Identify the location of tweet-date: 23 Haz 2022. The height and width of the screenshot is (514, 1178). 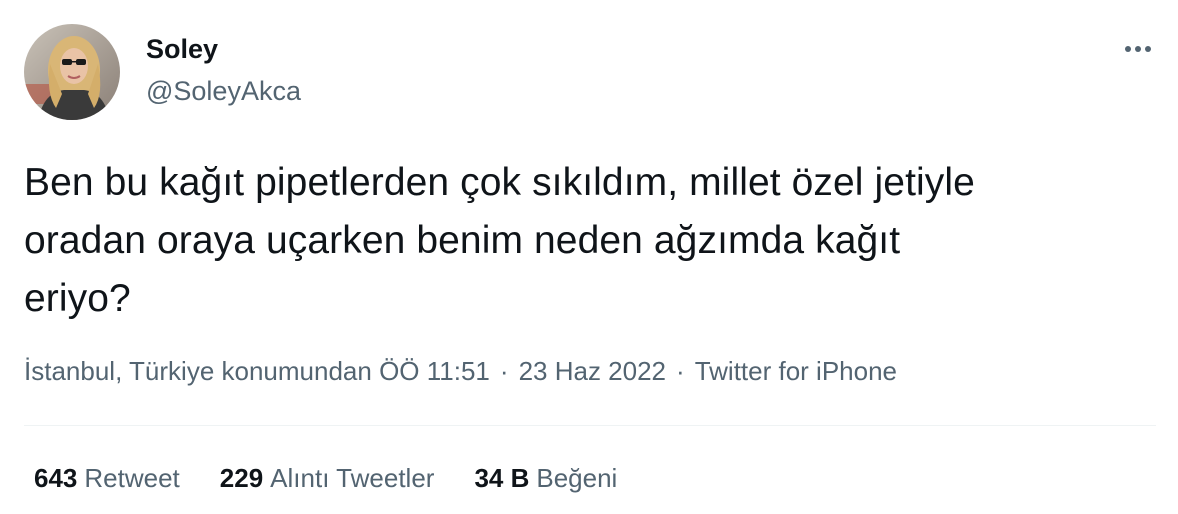
(592, 371).